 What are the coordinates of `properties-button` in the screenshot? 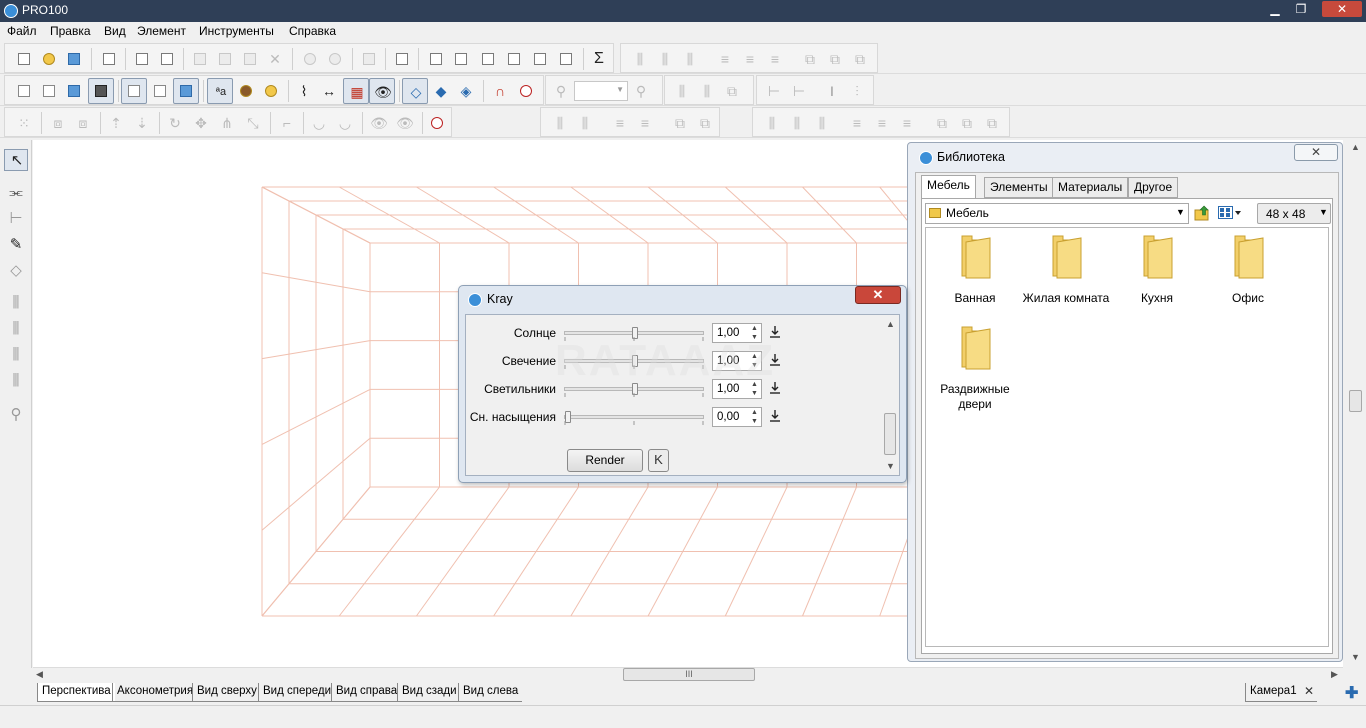 It's located at (109, 59).